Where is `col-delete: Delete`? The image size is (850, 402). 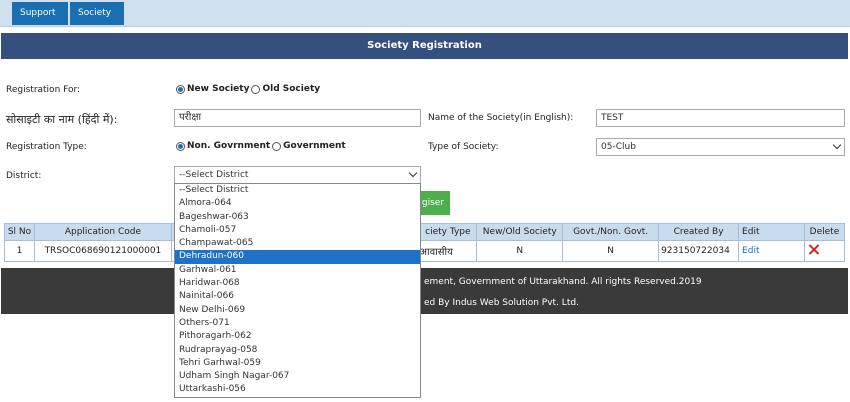
col-delete: Delete is located at coordinates (824, 232).